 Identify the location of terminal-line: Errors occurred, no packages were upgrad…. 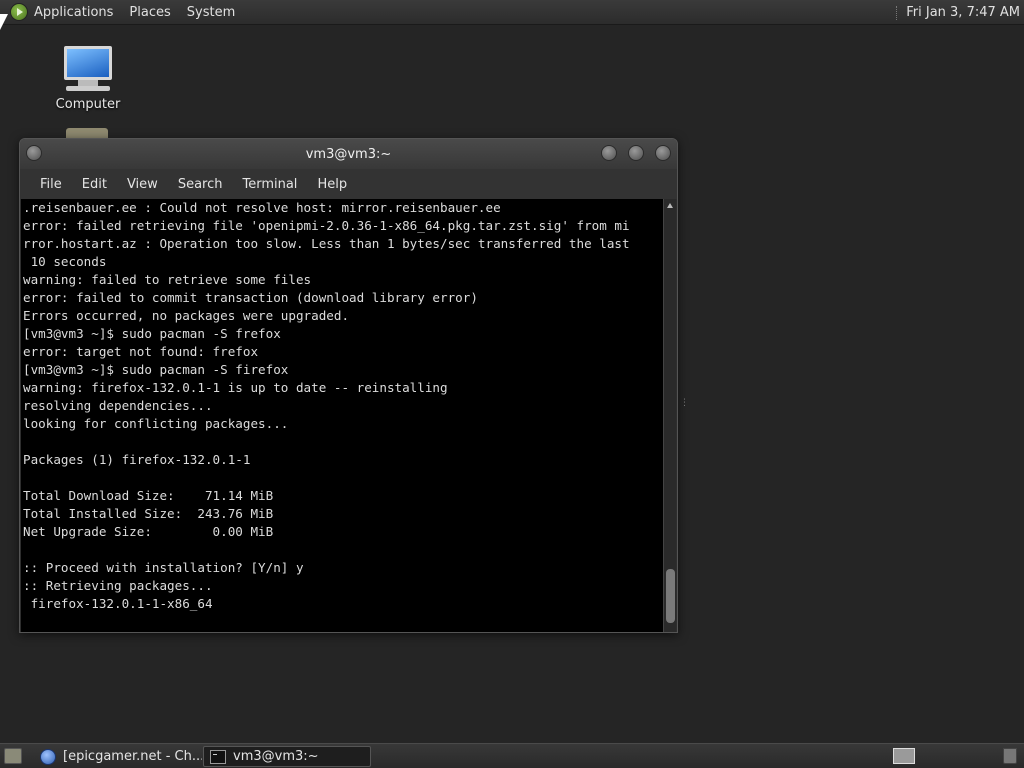
(186, 315).